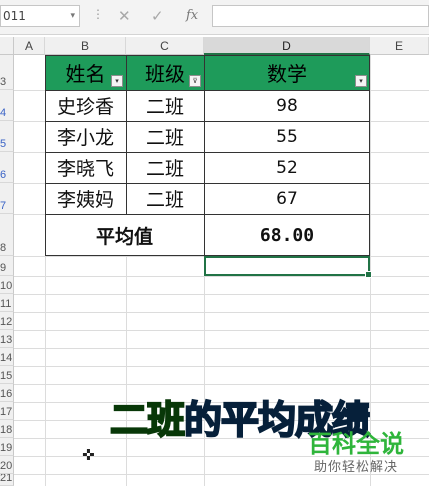 The height and width of the screenshot is (486, 429). What do you see at coordinates (124, 235) in the screenshot?
I see `summary-label-cell: 平均值` at bounding box center [124, 235].